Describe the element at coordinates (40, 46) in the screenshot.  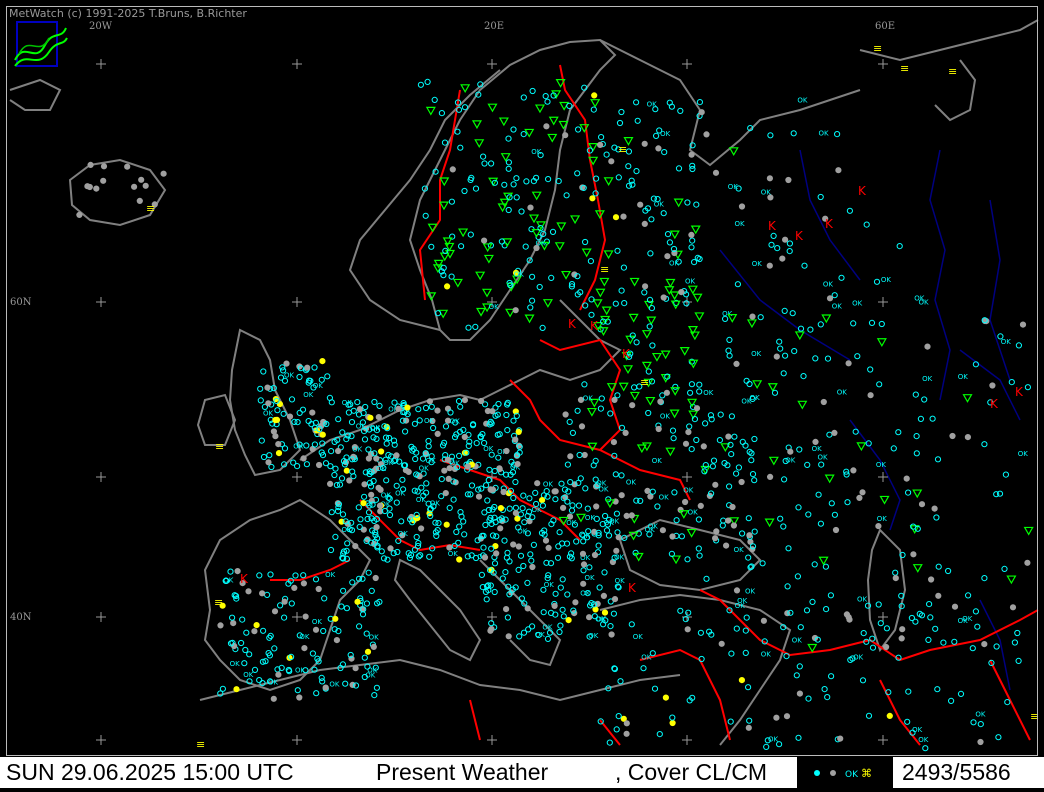
I see `metwatch-logo-icon` at that location.